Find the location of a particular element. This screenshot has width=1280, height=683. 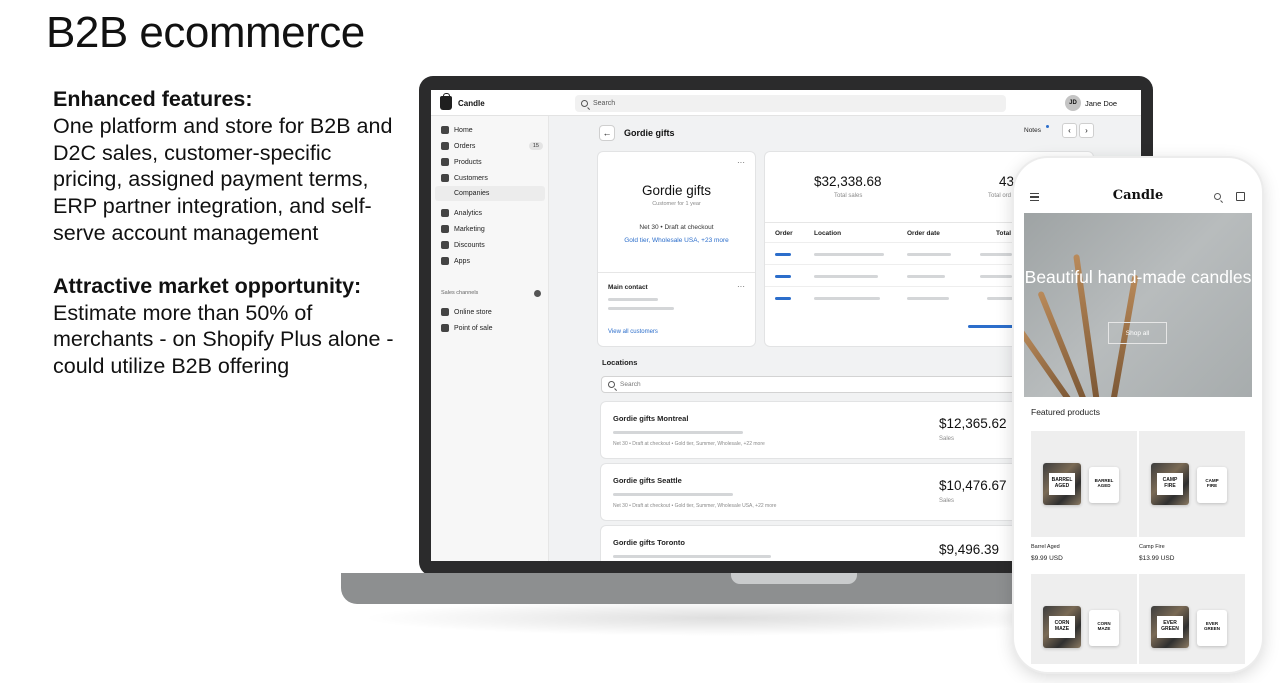

back-button: ← is located at coordinates (607, 133).